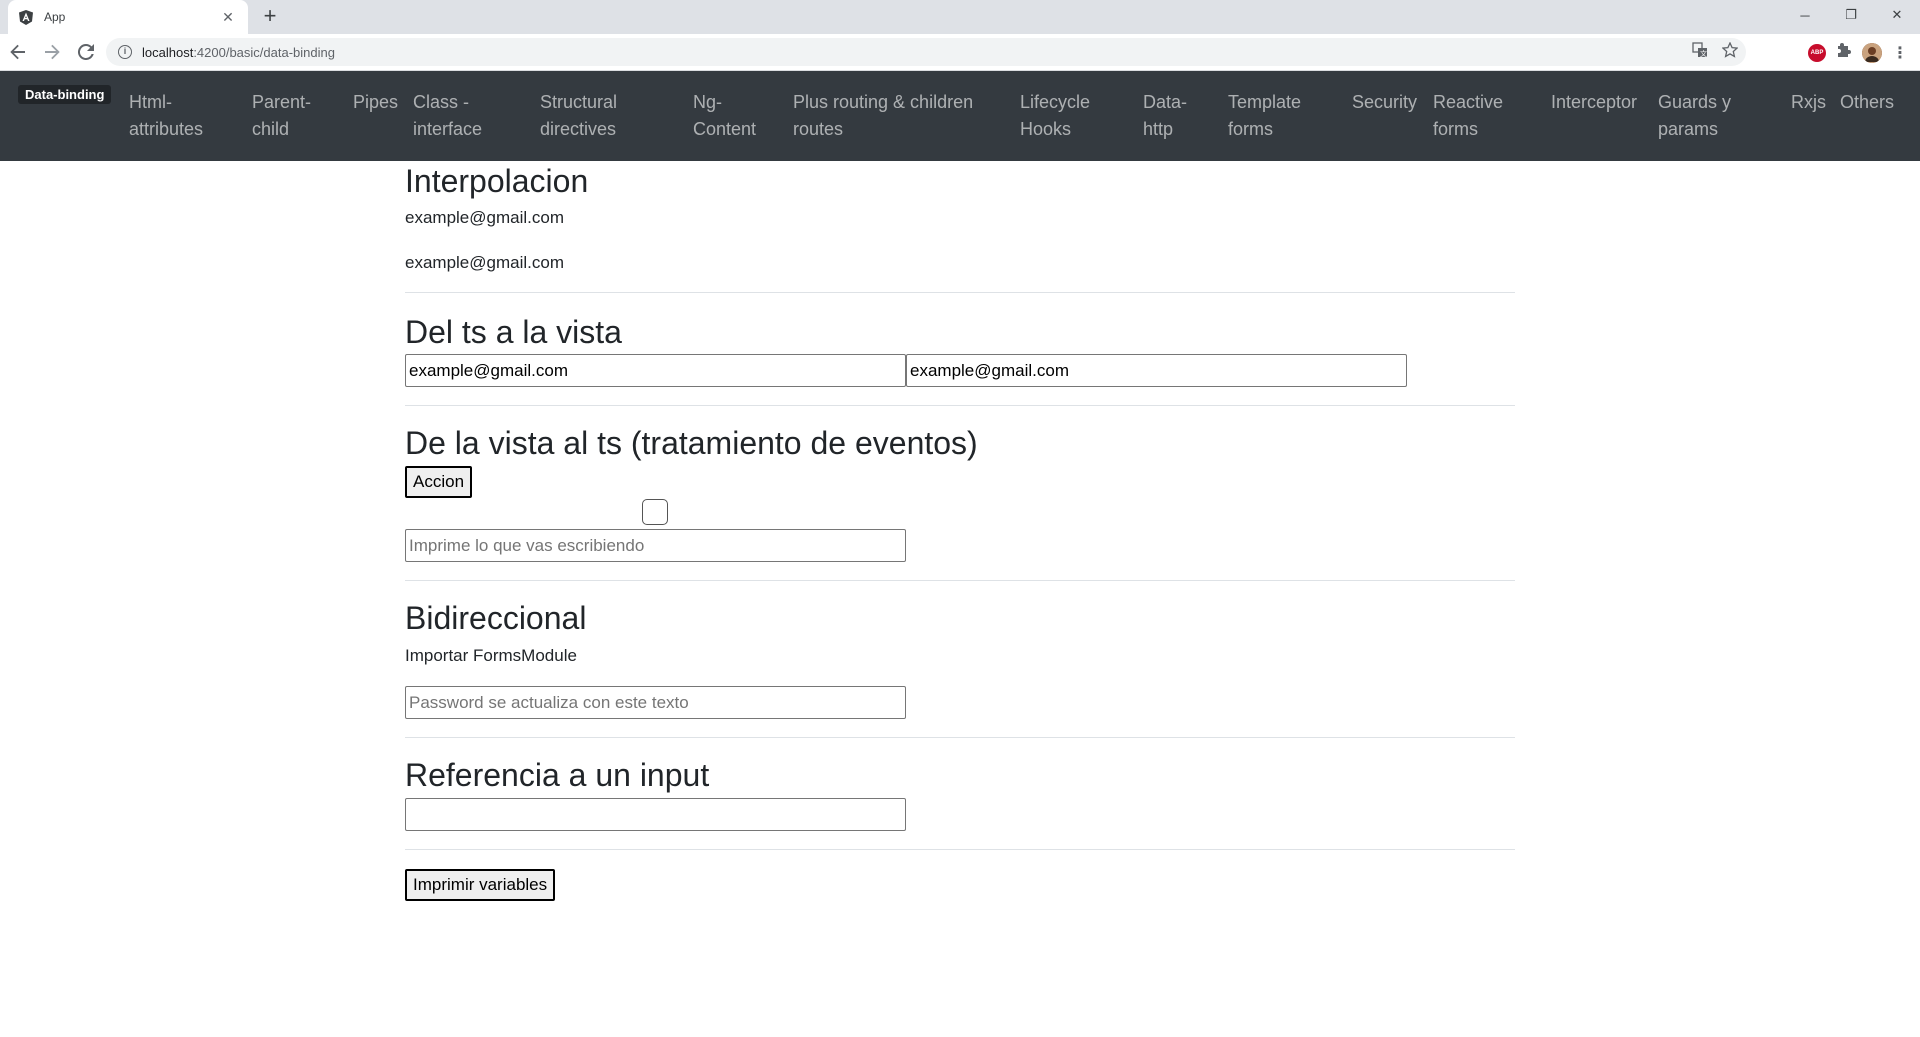  Describe the element at coordinates (228, 17) in the screenshot. I see `close-tab-icon: ✕` at that location.